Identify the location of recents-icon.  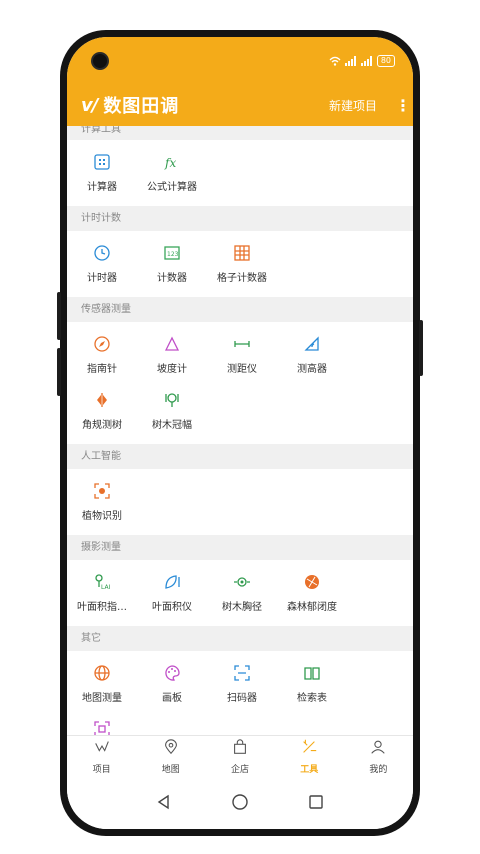
(316, 802).